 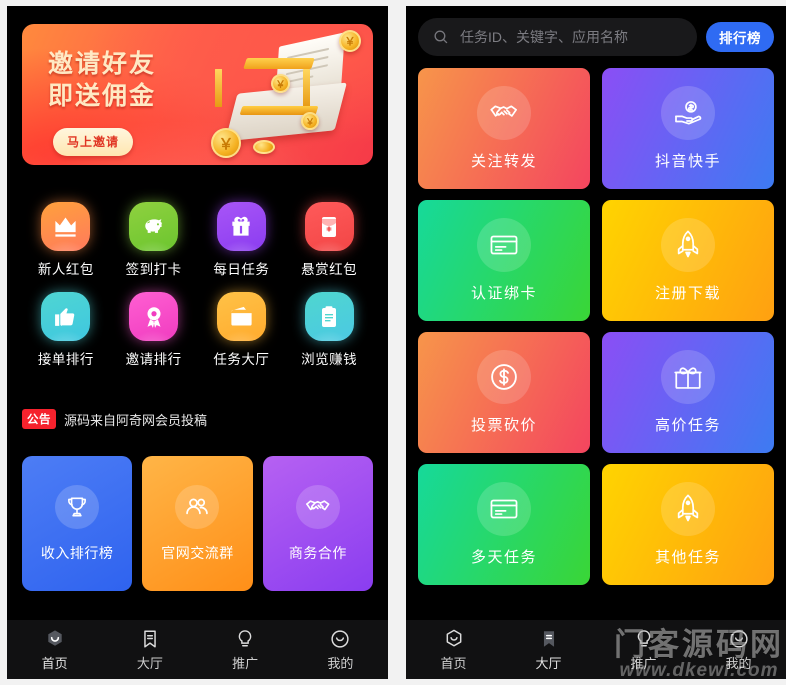 I want to click on banner-line-2: 即送佣金, so click(x=102, y=96).